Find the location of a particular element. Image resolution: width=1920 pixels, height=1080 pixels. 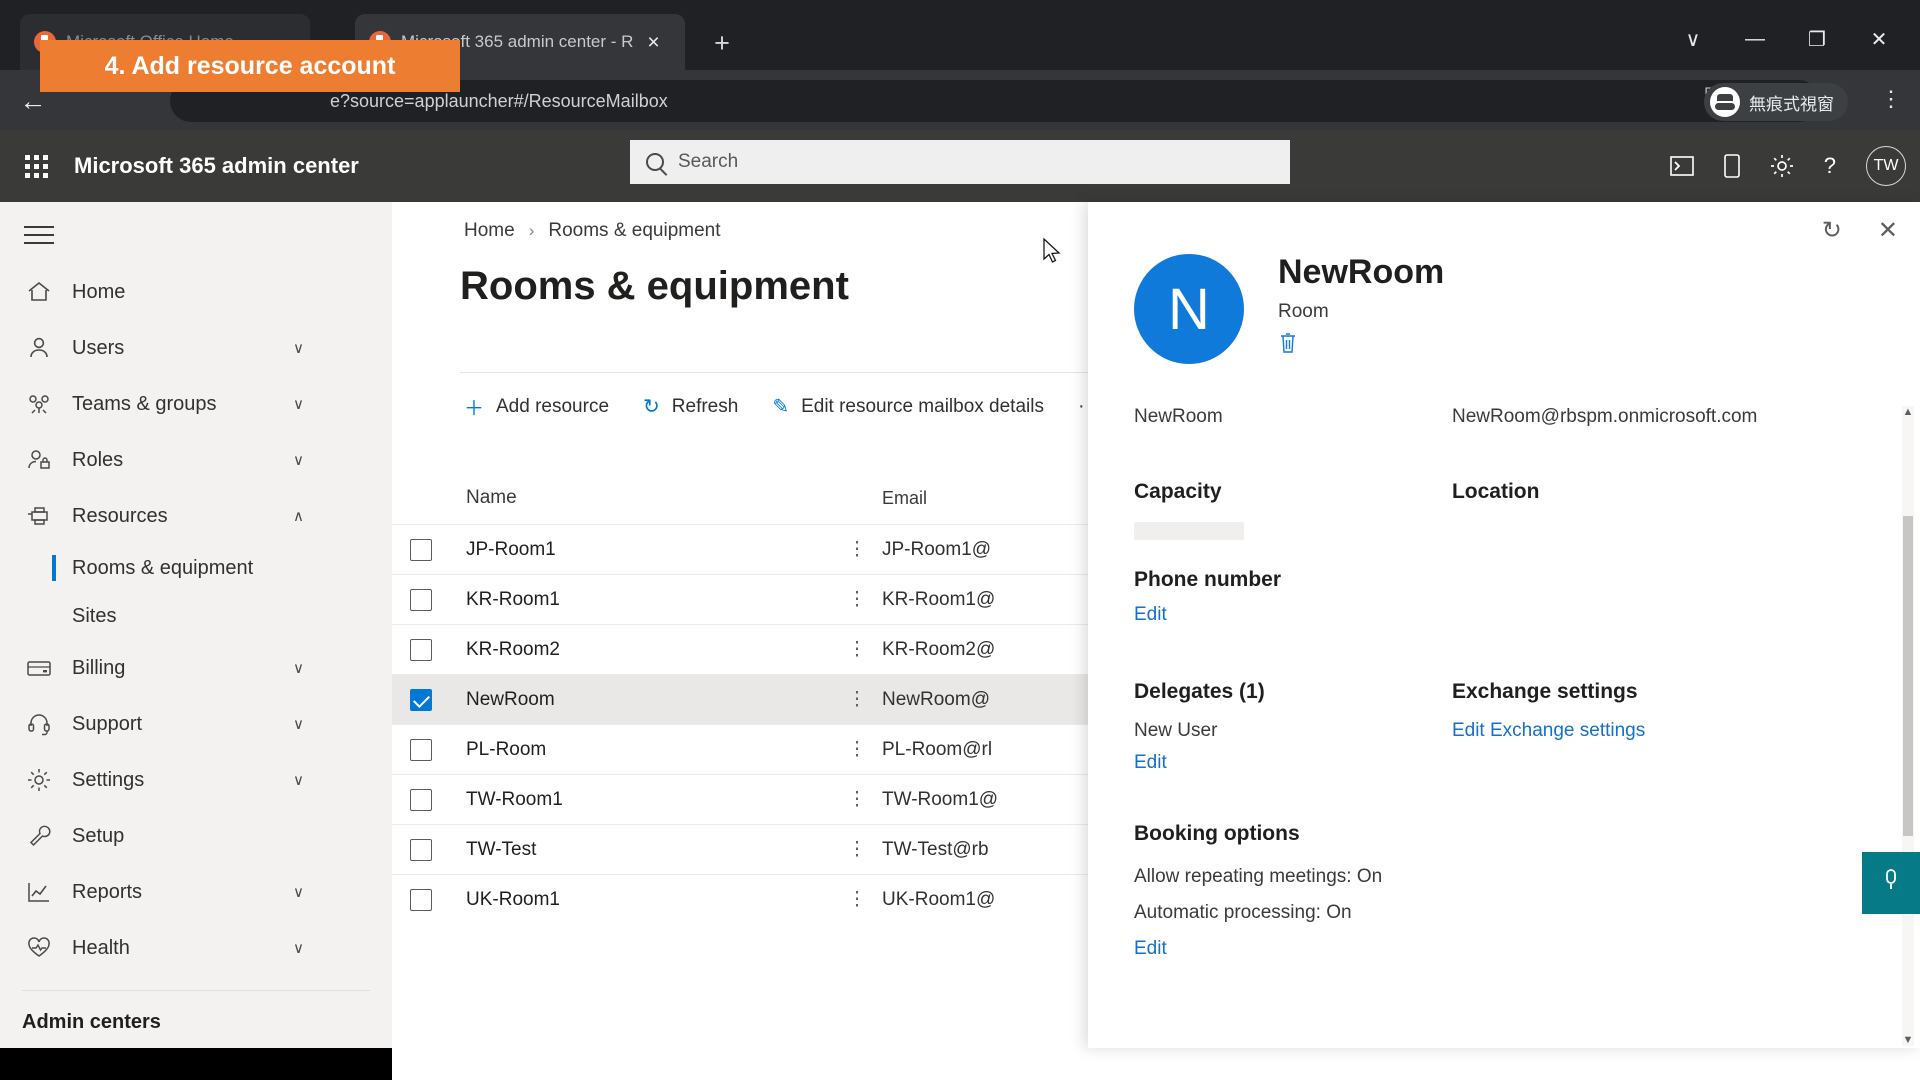

cell-name: KR-Room2 is located at coordinates (513, 649).